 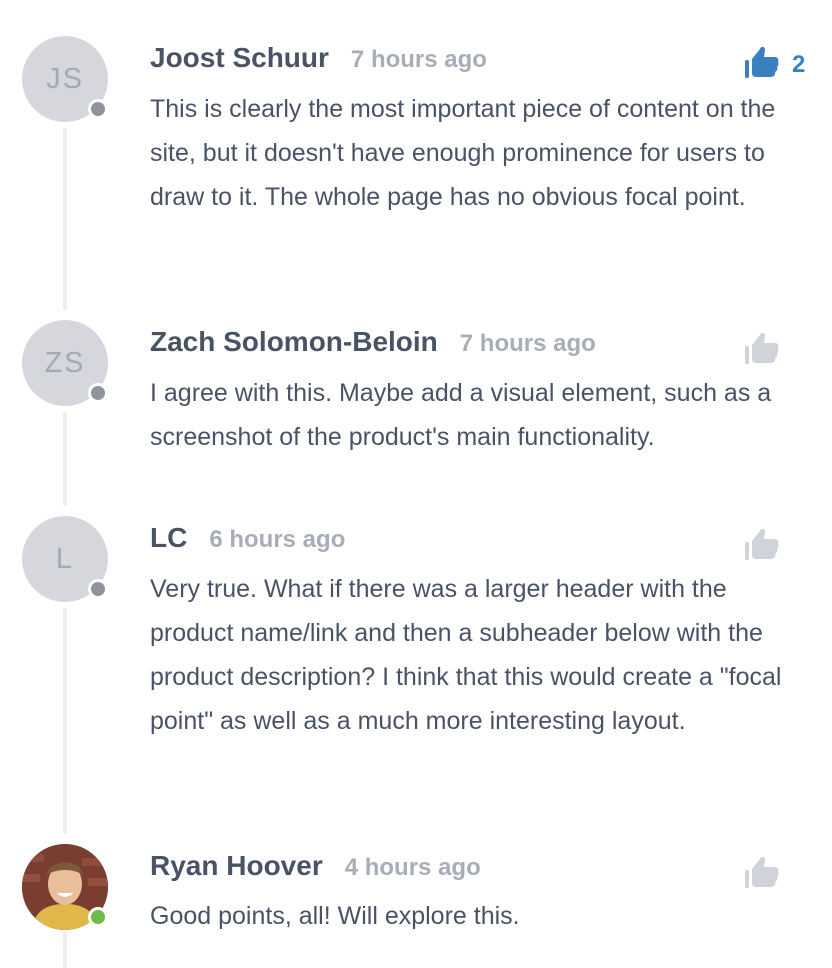 What do you see at coordinates (98, 917) in the screenshot?
I see `presence-indicator` at bounding box center [98, 917].